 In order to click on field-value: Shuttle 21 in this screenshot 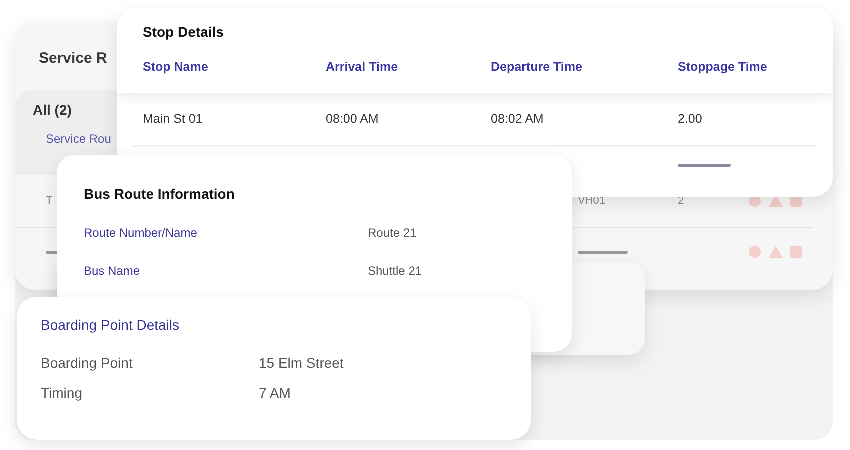, I will do `click(395, 271)`.